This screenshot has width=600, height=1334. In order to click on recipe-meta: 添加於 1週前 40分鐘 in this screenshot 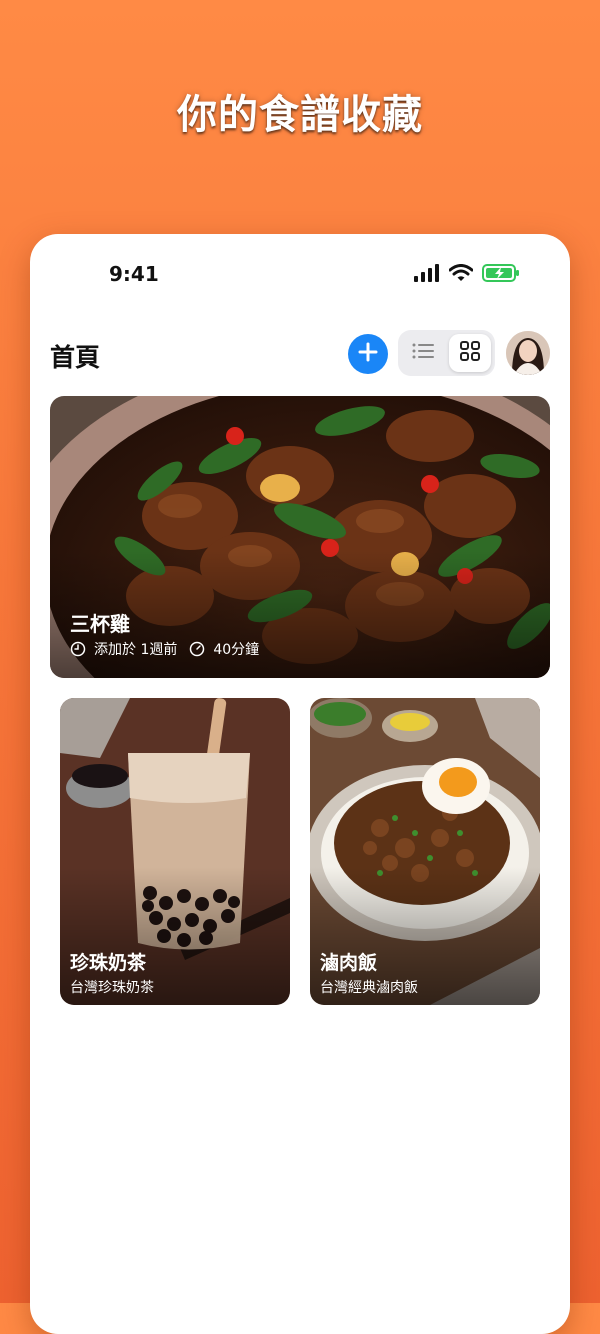, I will do `click(164, 649)`.